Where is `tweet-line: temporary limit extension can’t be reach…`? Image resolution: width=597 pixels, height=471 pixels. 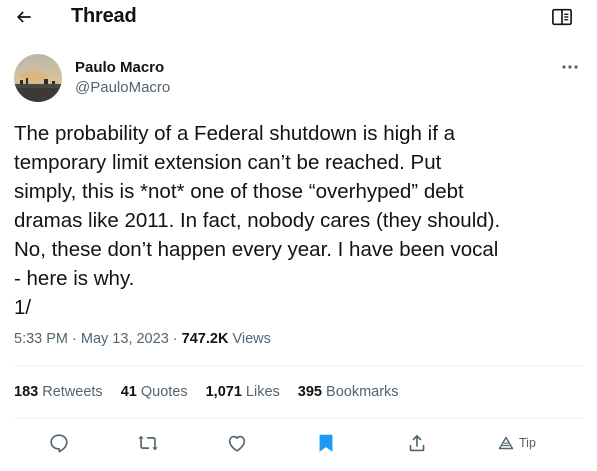 tweet-line: temporary limit extension can’t be reach… is located at coordinates (228, 162).